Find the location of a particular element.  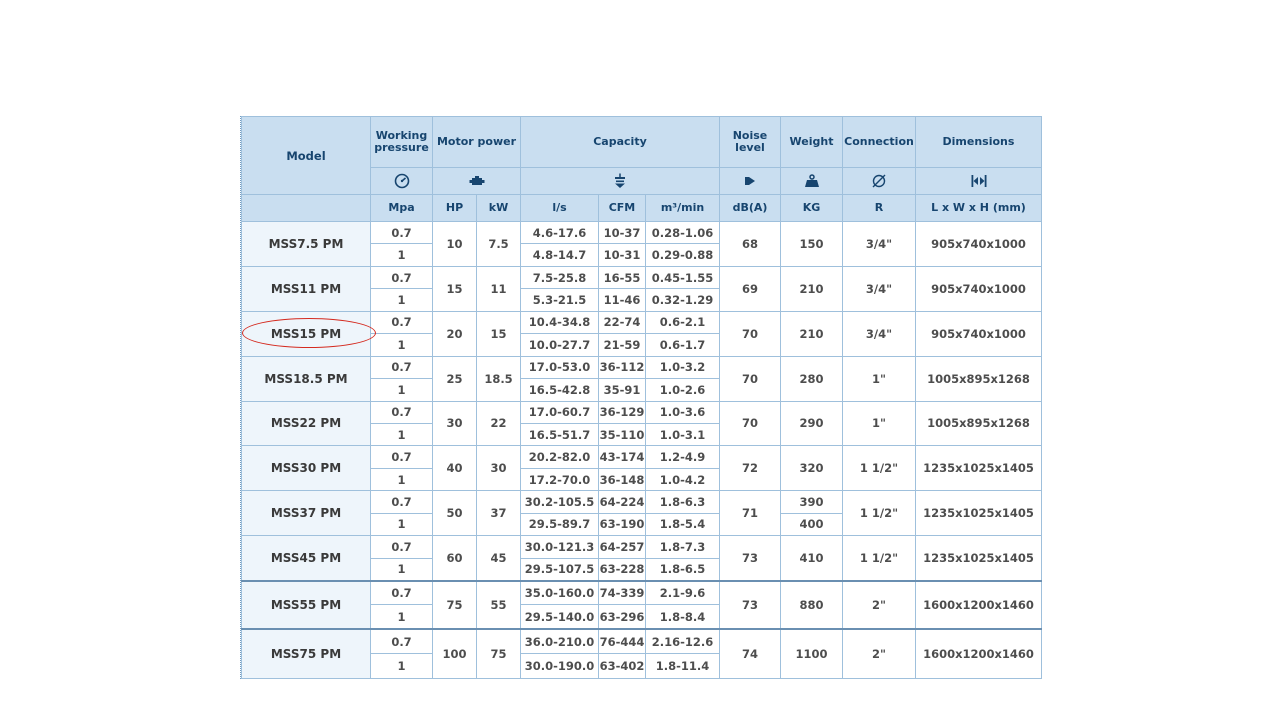

ls-value: 20.2-82.0 is located at coordinates (559, 457).